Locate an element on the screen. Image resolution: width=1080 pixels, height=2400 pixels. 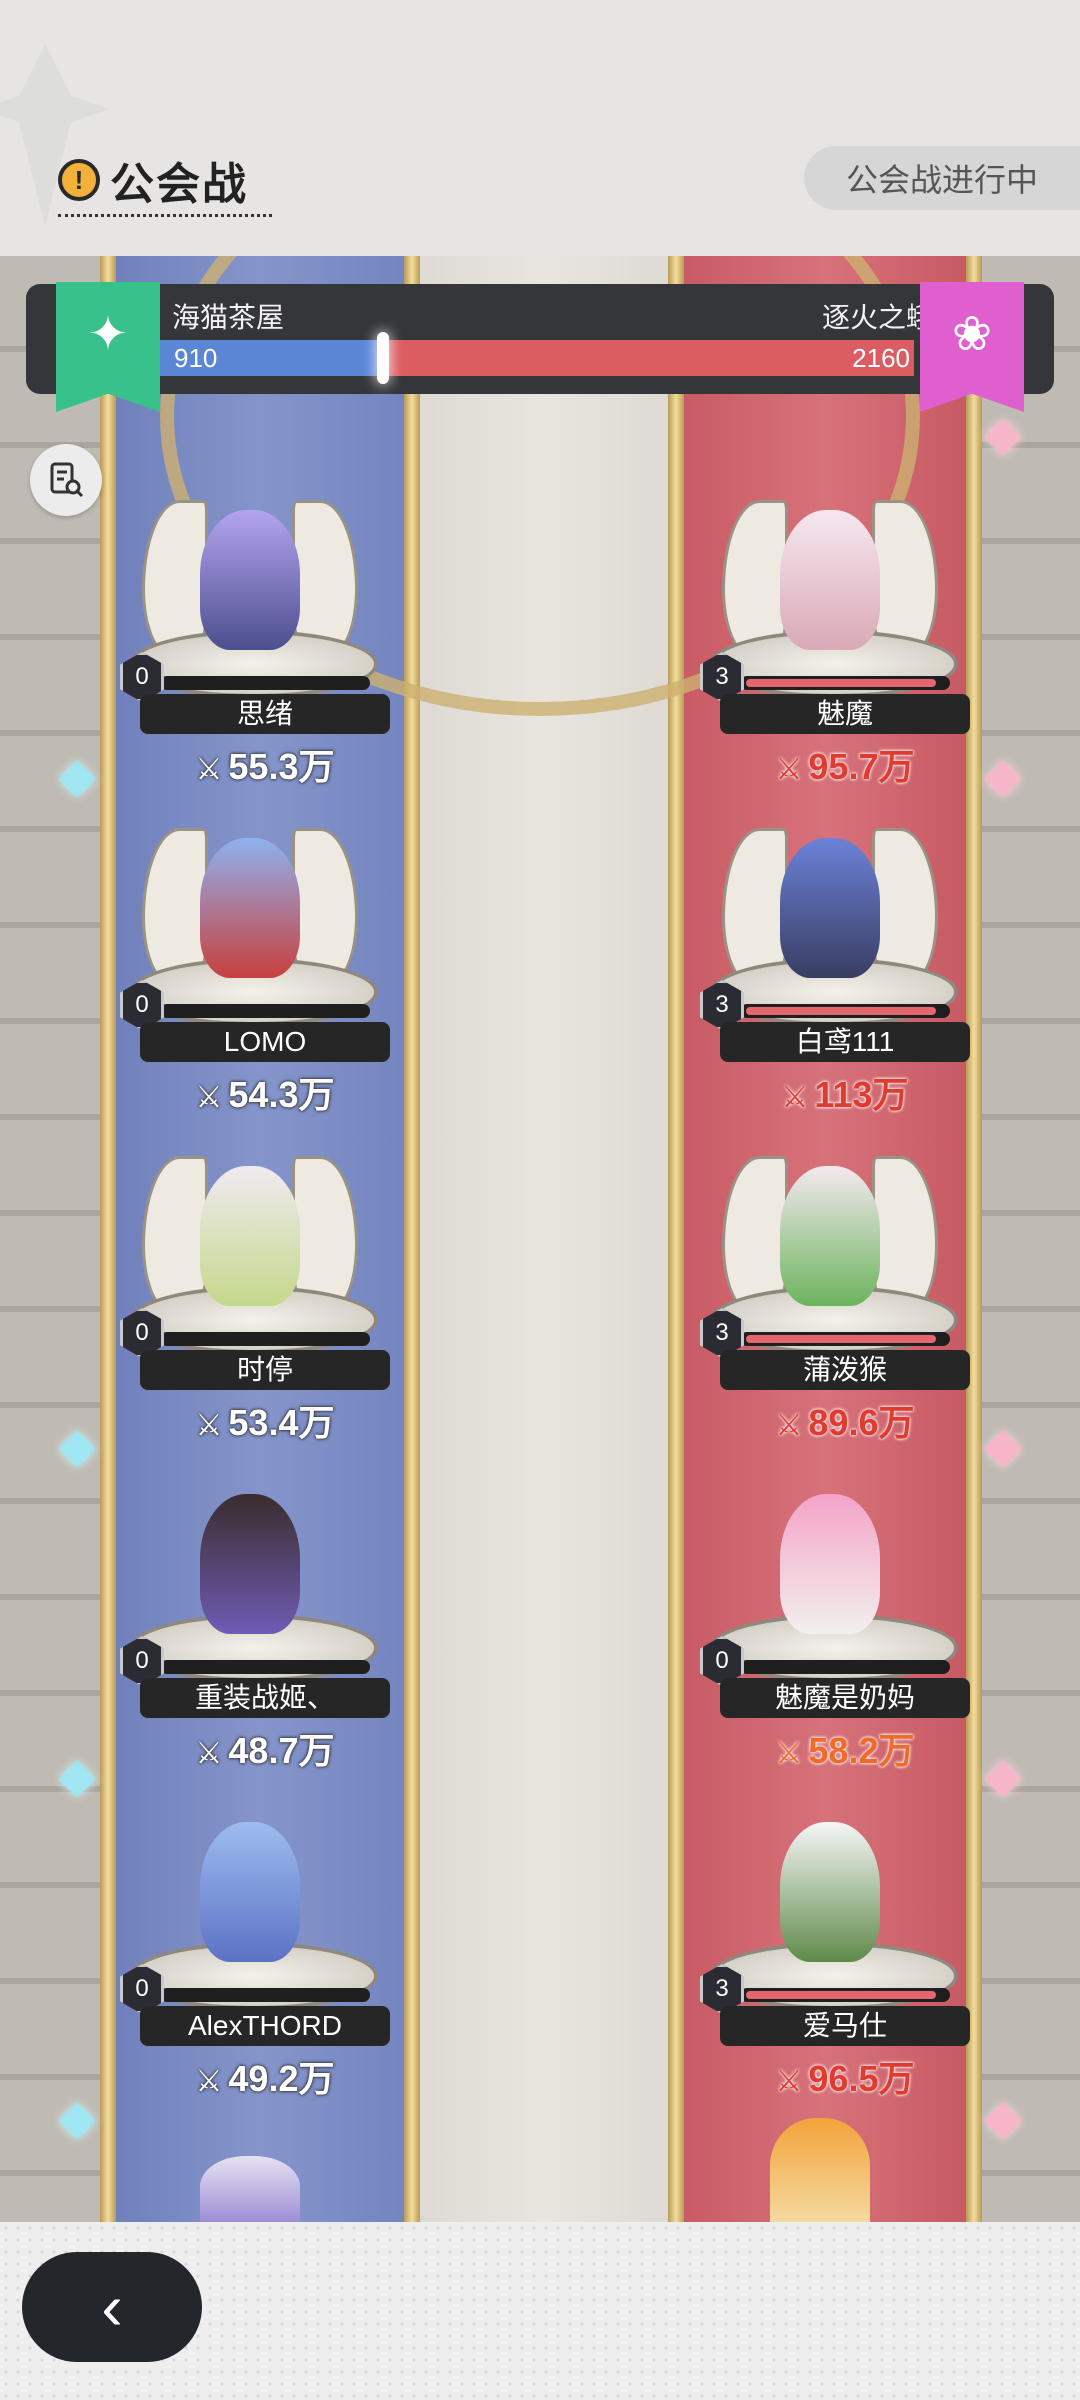
player-power: ⚔ 54.3万 is located at coordinates (265, 1094).